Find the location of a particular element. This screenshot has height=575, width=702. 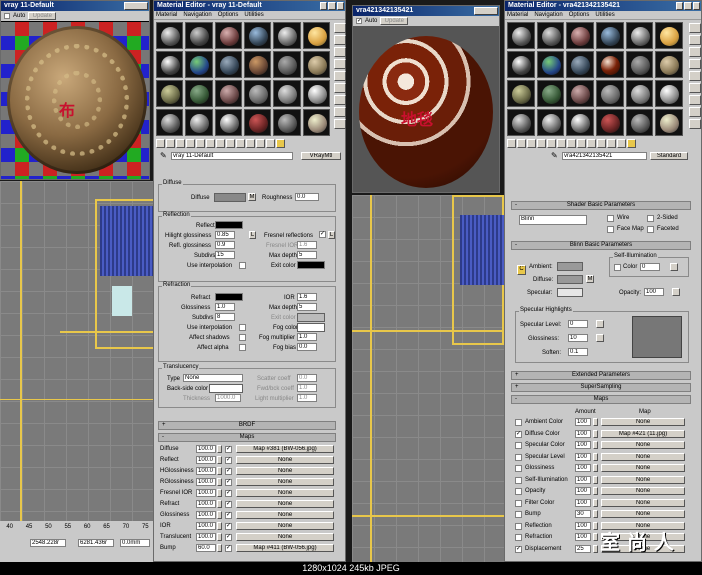

subdivs-field: 15 is located at coordinates (225, 255).